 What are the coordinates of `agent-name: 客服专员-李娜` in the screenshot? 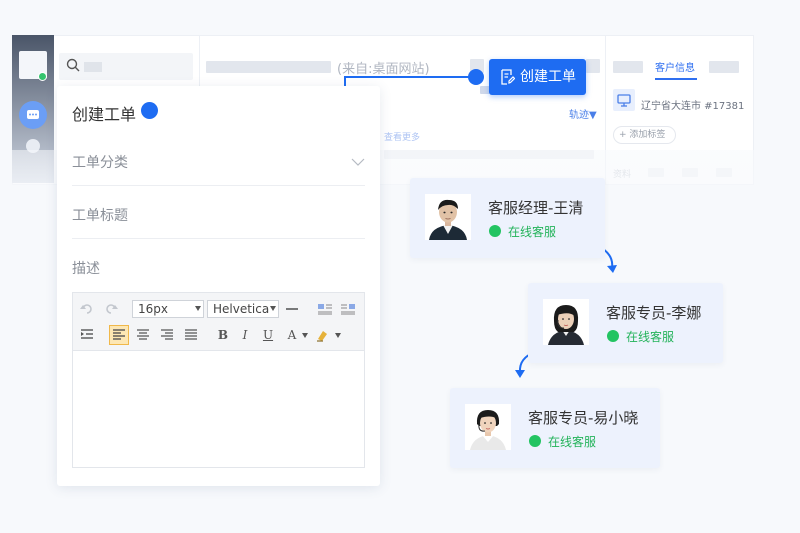 It's located at (654, 313).